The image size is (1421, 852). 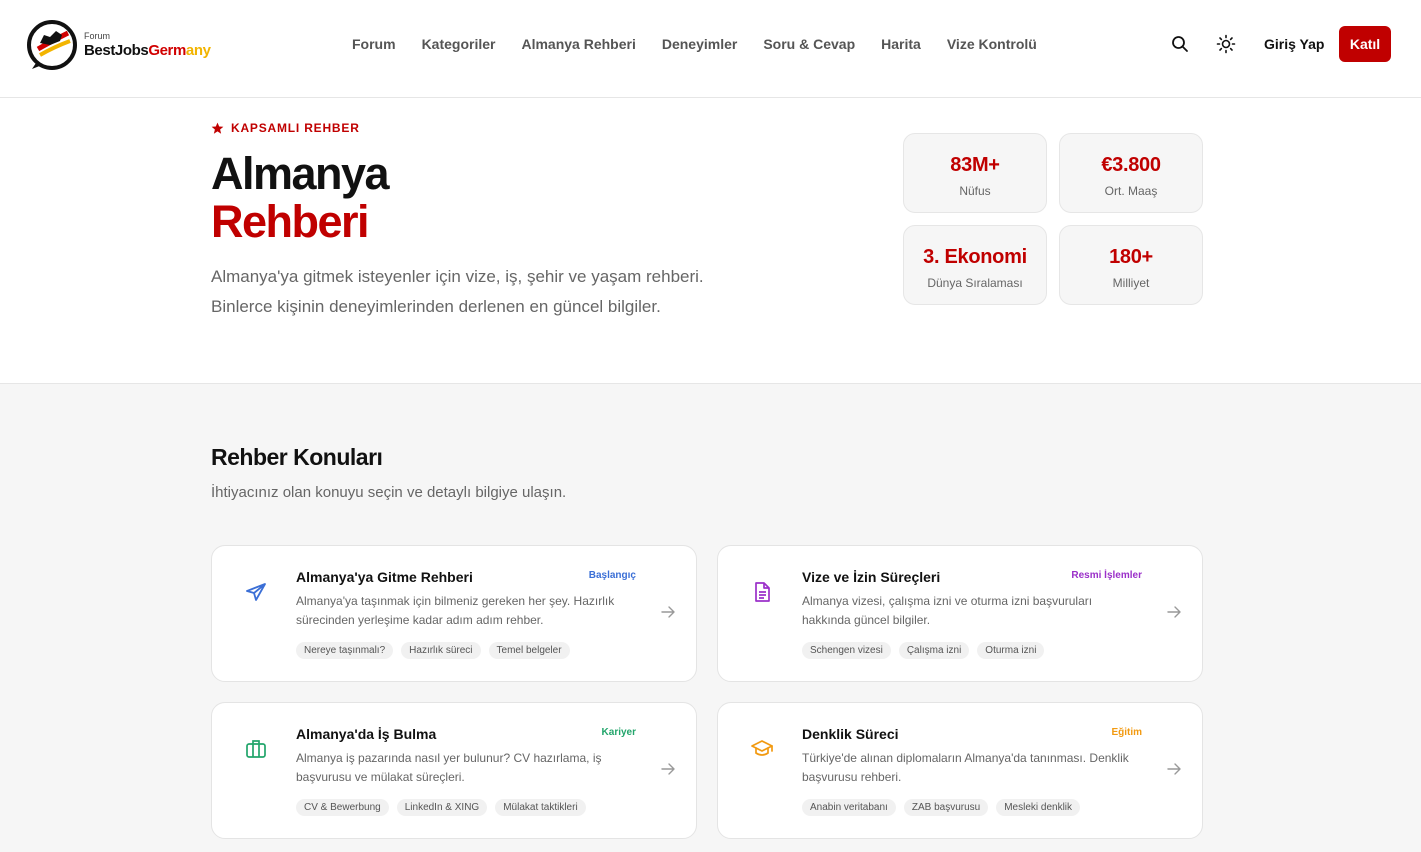 What do you see at coordinates (52, 45) in the screenshot?
I see `logo-icon` at bounding box center [52, 45].